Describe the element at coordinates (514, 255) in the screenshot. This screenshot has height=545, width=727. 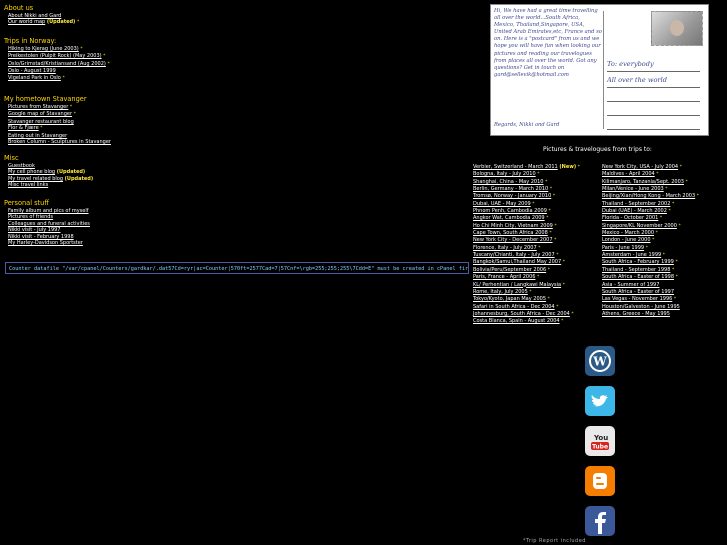
I see `trip-link: Tuscany/Chianti, Italy - July 2007` at that location.